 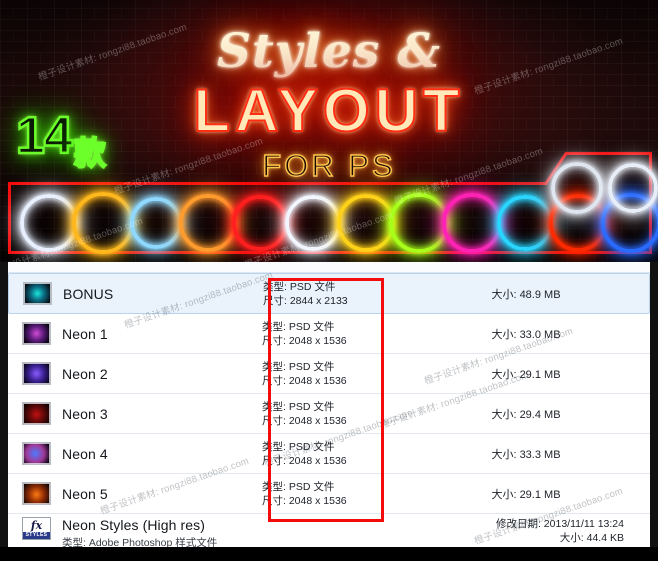 What do you see at coordinates (36, 373) in the screenshot?
I see `psd-thumb-neon2` at bounding box center [36, 373].